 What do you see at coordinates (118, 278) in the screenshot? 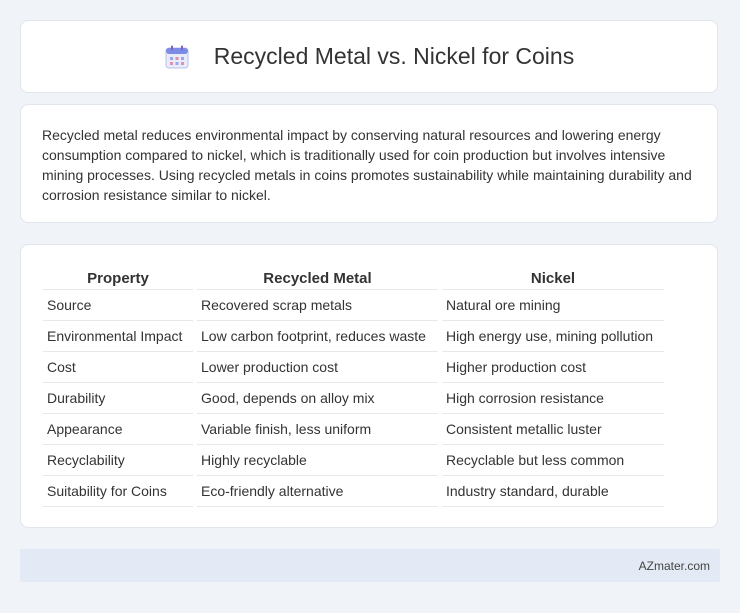
I see `column-header-property: Property` at bounding box center [118, 278].